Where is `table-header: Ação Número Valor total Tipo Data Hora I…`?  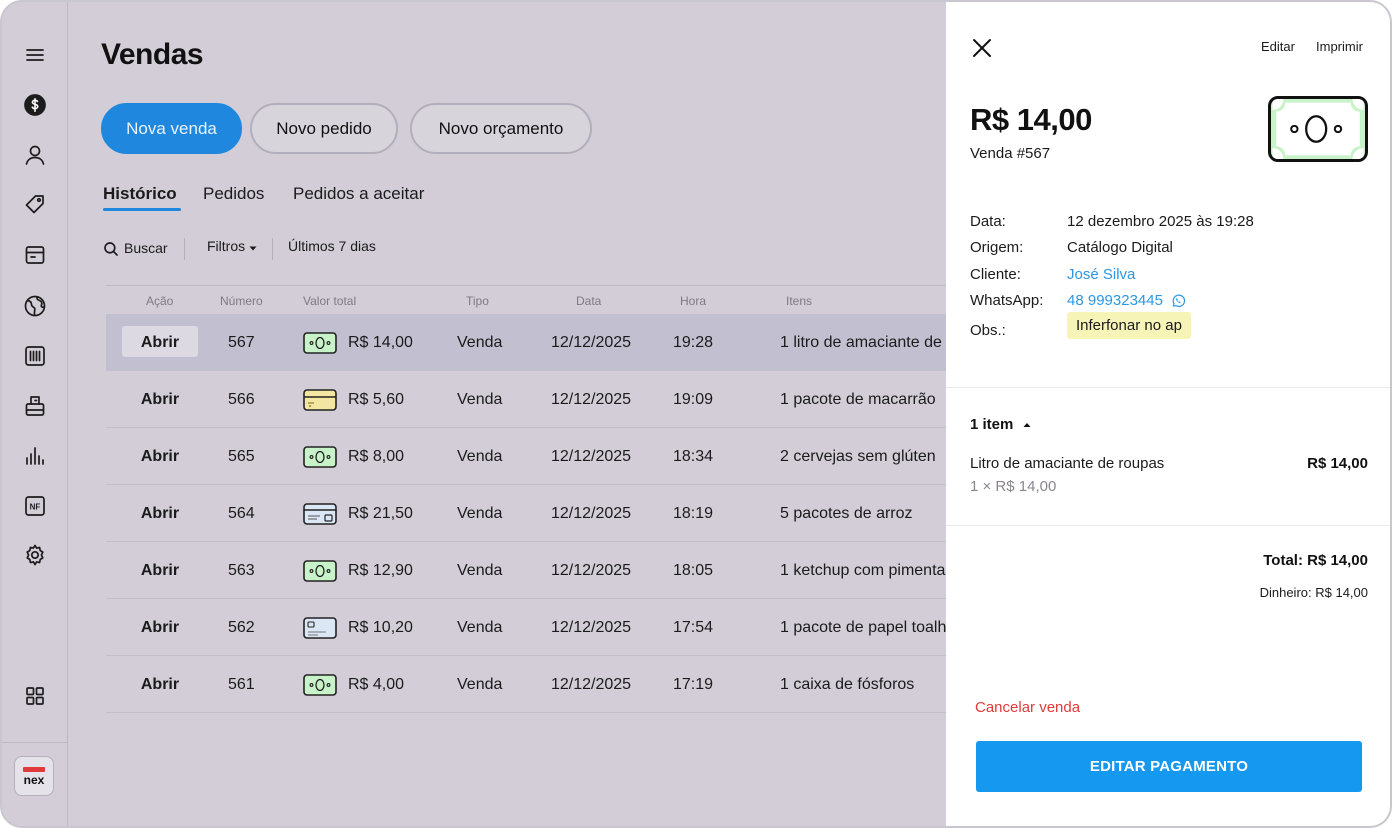 table-header: Ação Número Valor total Tipo Data Hora I… is located at coordinates (526, 300).